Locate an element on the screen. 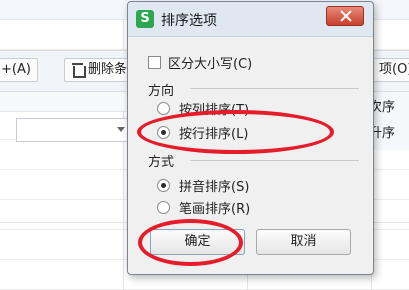 The width and height of the screenshot is (409, 290). pinyin-sort-label: 拼音排序(S) is located at coordinates (214, 185).